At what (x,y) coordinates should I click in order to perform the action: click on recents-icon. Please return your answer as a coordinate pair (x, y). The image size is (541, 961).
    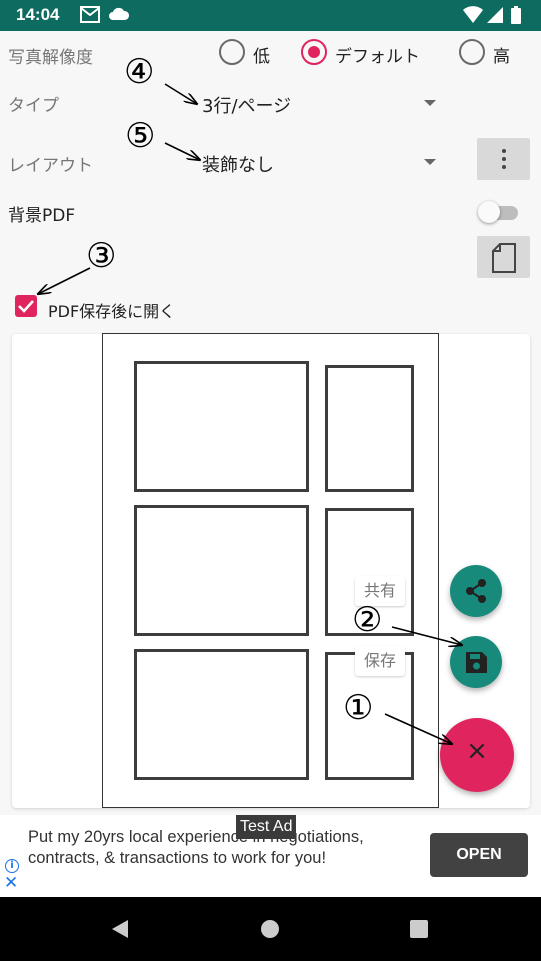
    Looking at the image, I should click on (419, 929).